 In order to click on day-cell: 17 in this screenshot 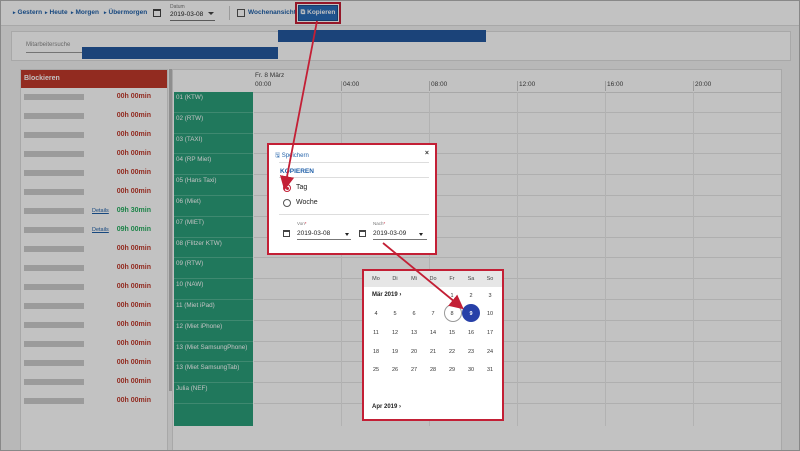, I will do `click(490, 333)`.